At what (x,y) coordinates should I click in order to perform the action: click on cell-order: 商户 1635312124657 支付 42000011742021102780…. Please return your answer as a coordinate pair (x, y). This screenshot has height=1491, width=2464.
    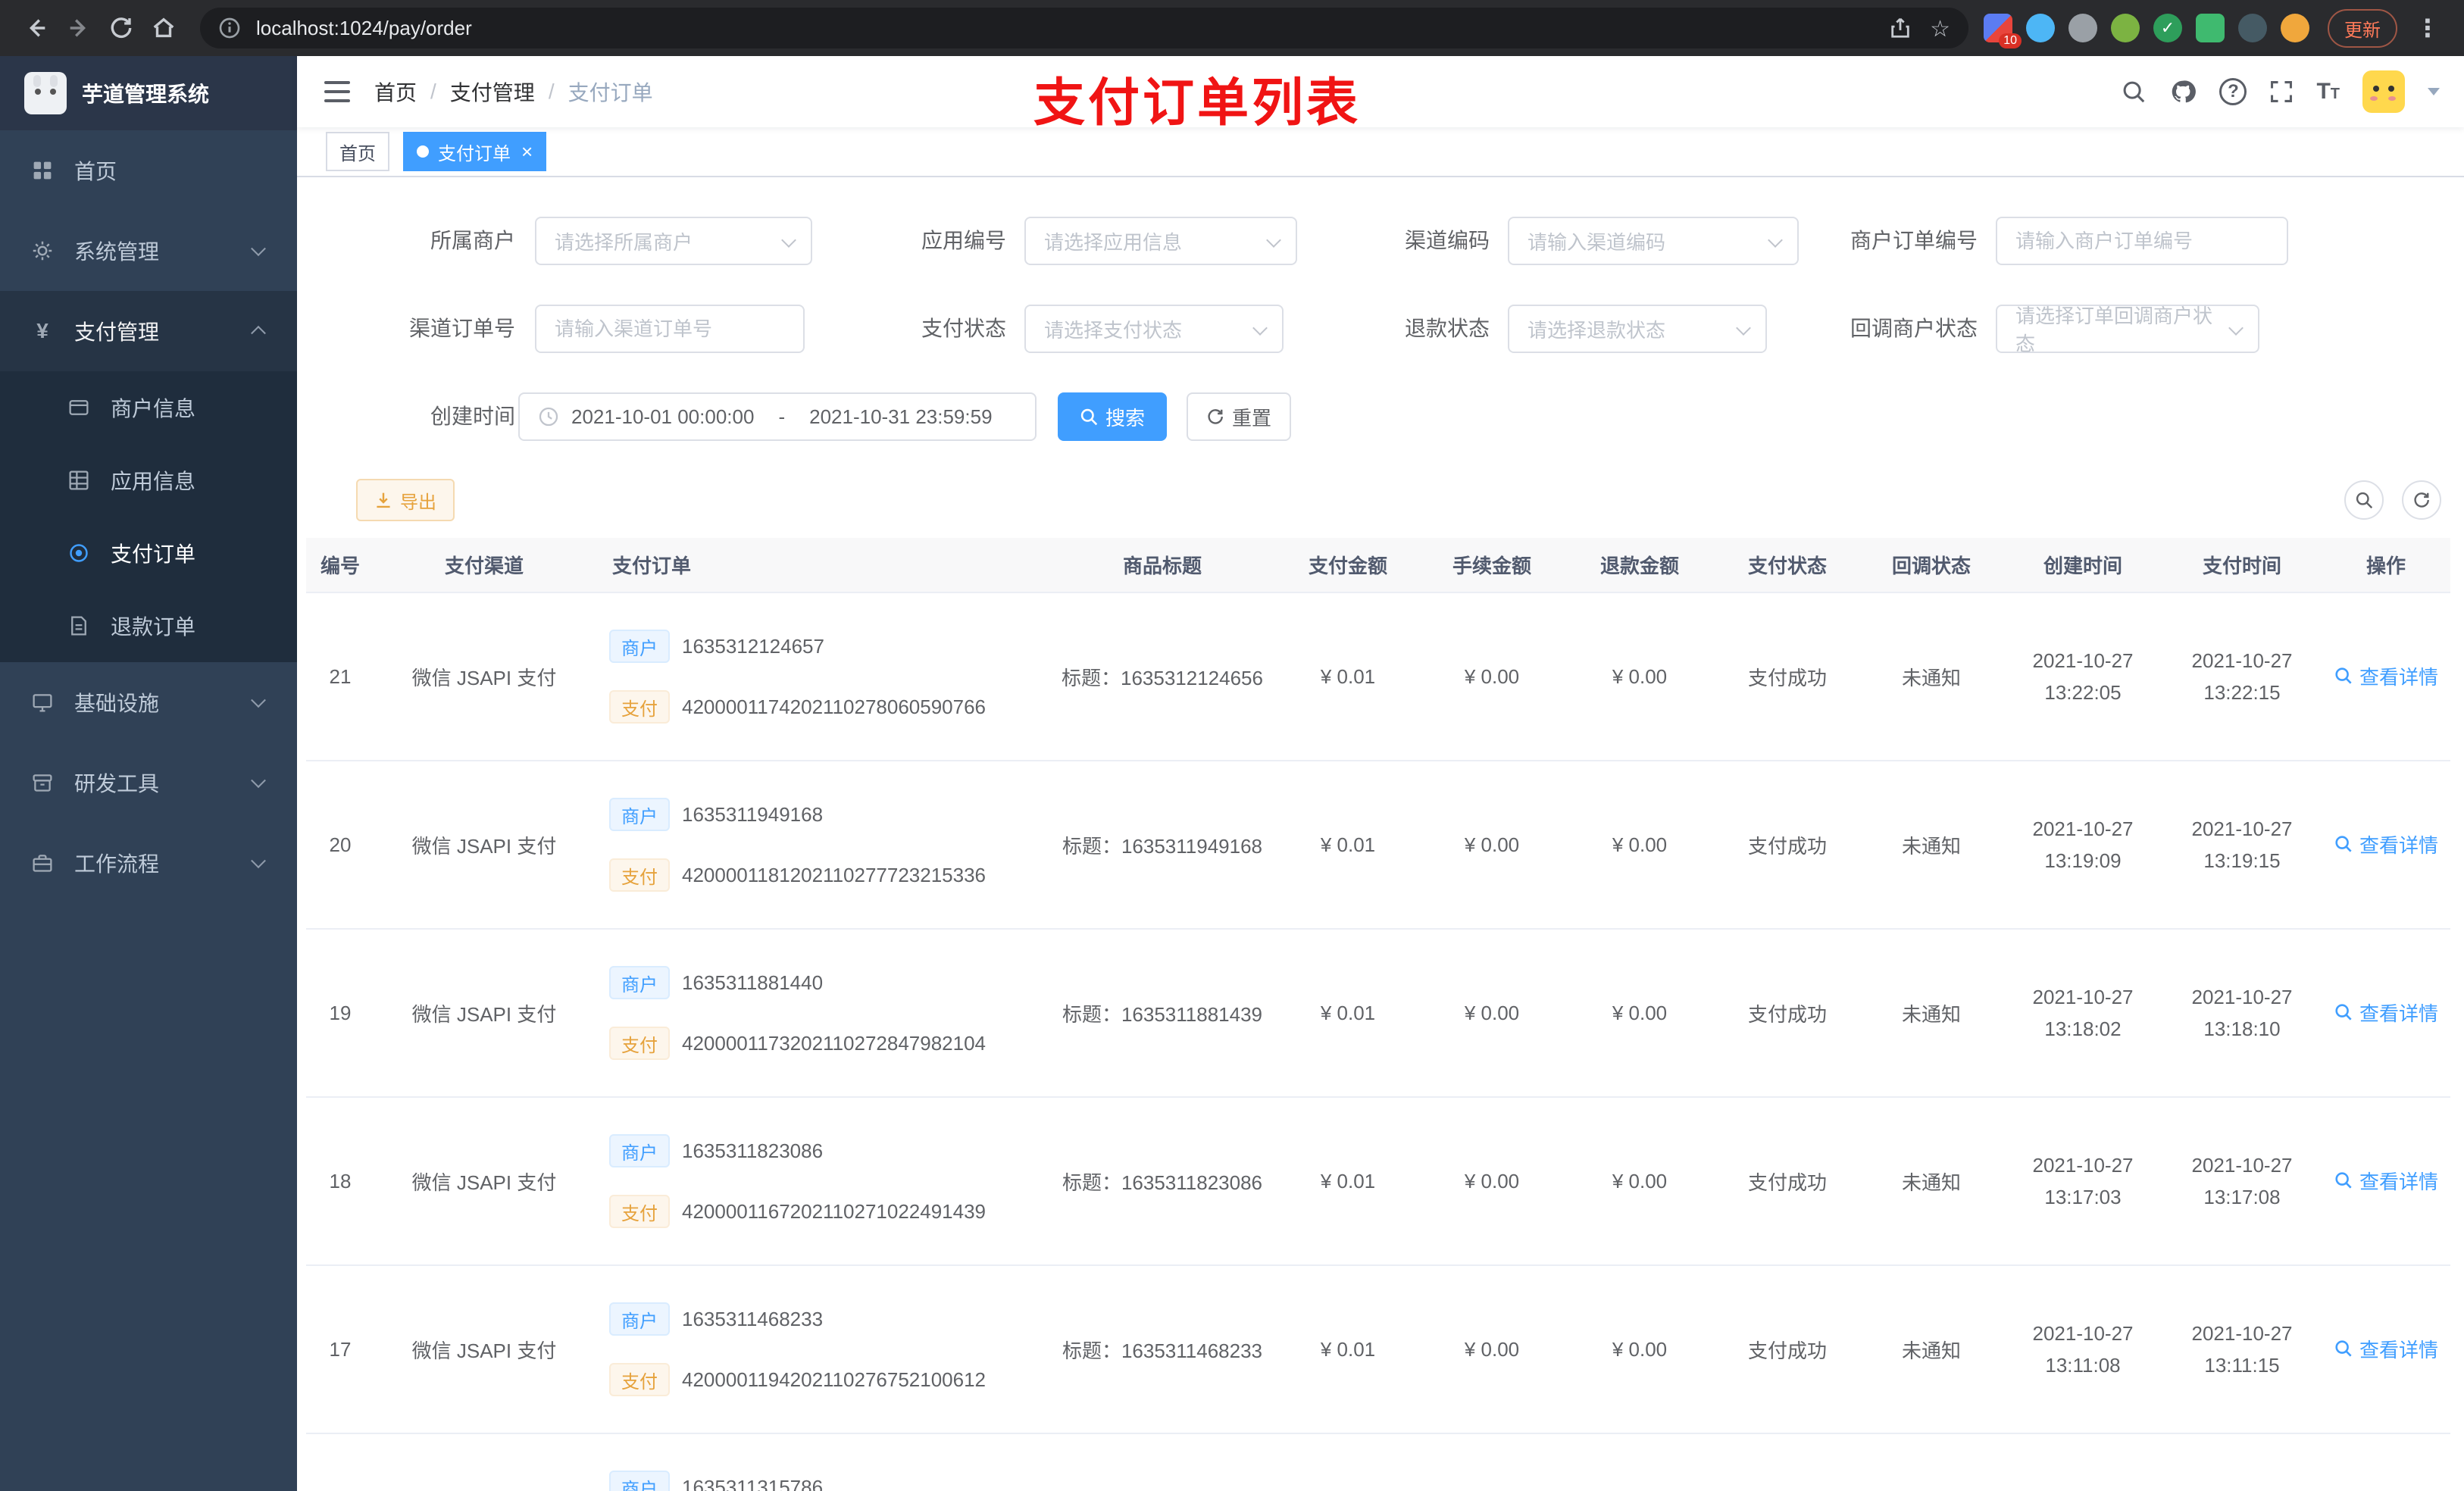
    Looking at the image, I should click on (821, 676).